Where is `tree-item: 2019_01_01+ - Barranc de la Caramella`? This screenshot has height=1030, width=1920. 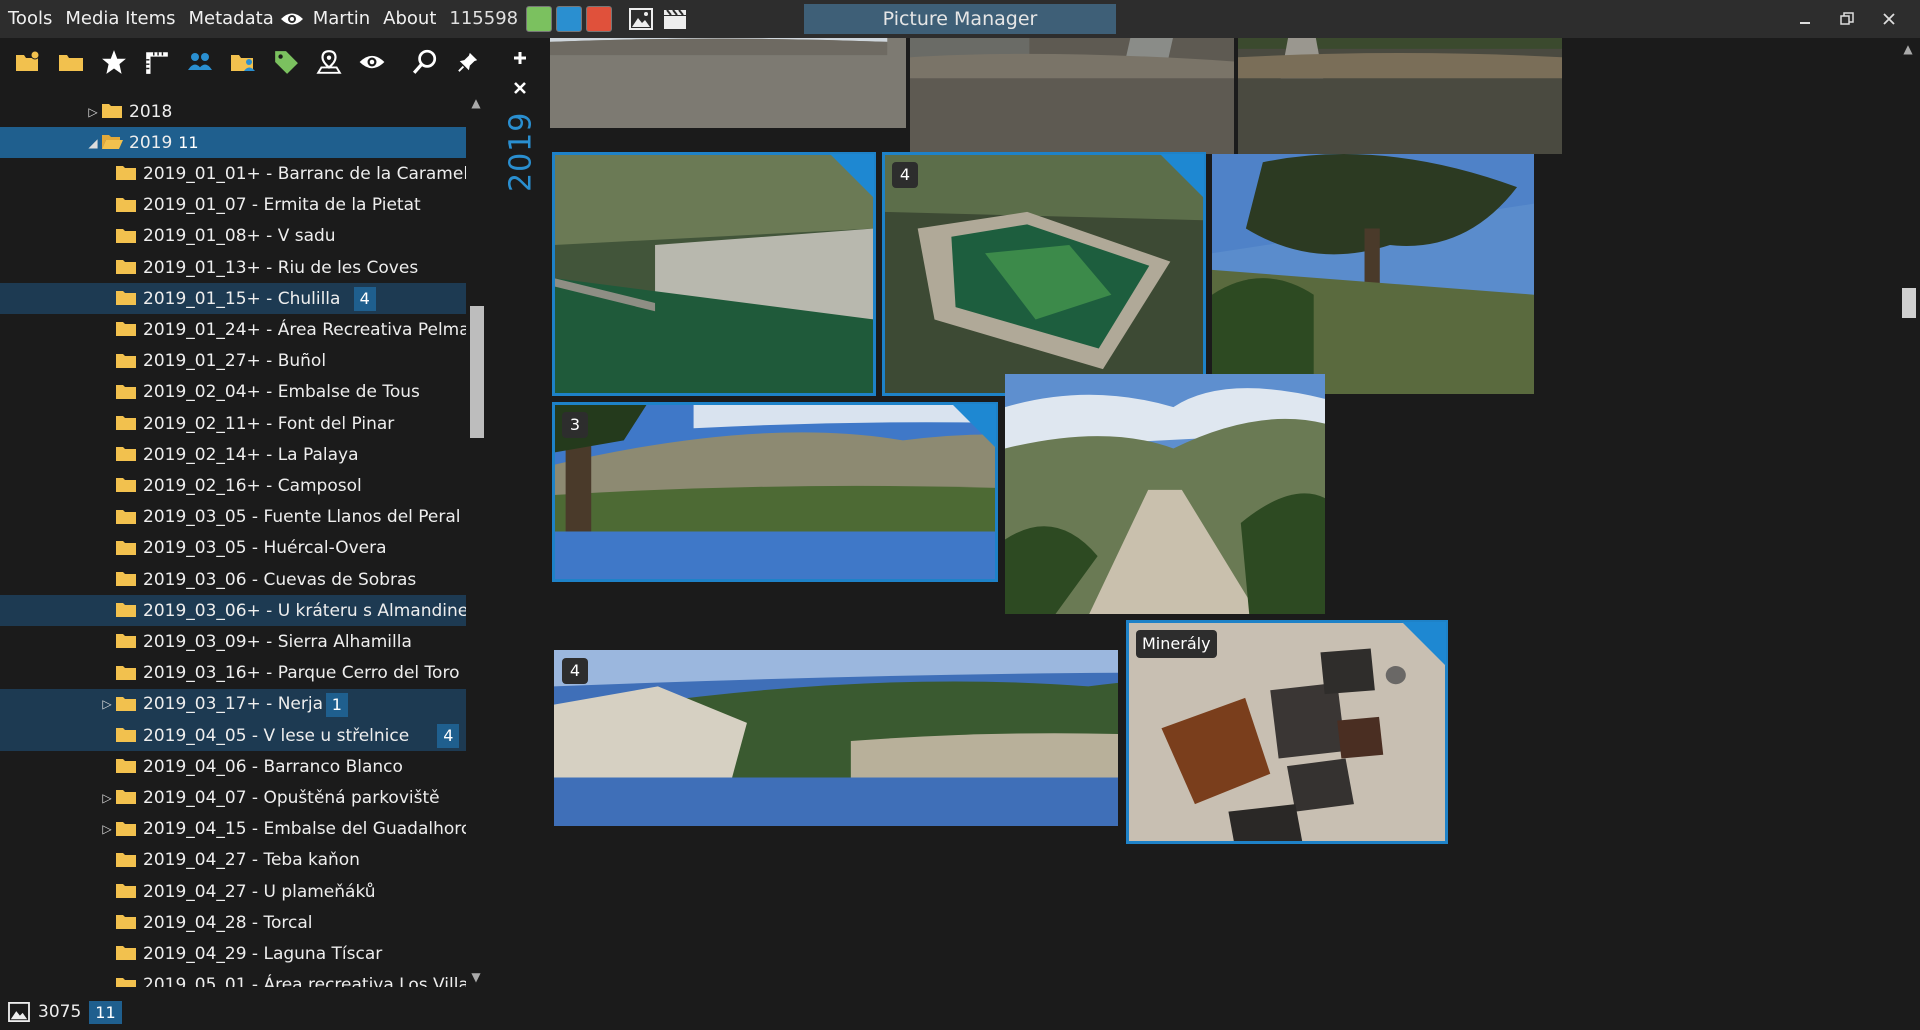 tree-item: 2019_01_01+ - Barranc de la Caramella is located at coordinates (233, 173).